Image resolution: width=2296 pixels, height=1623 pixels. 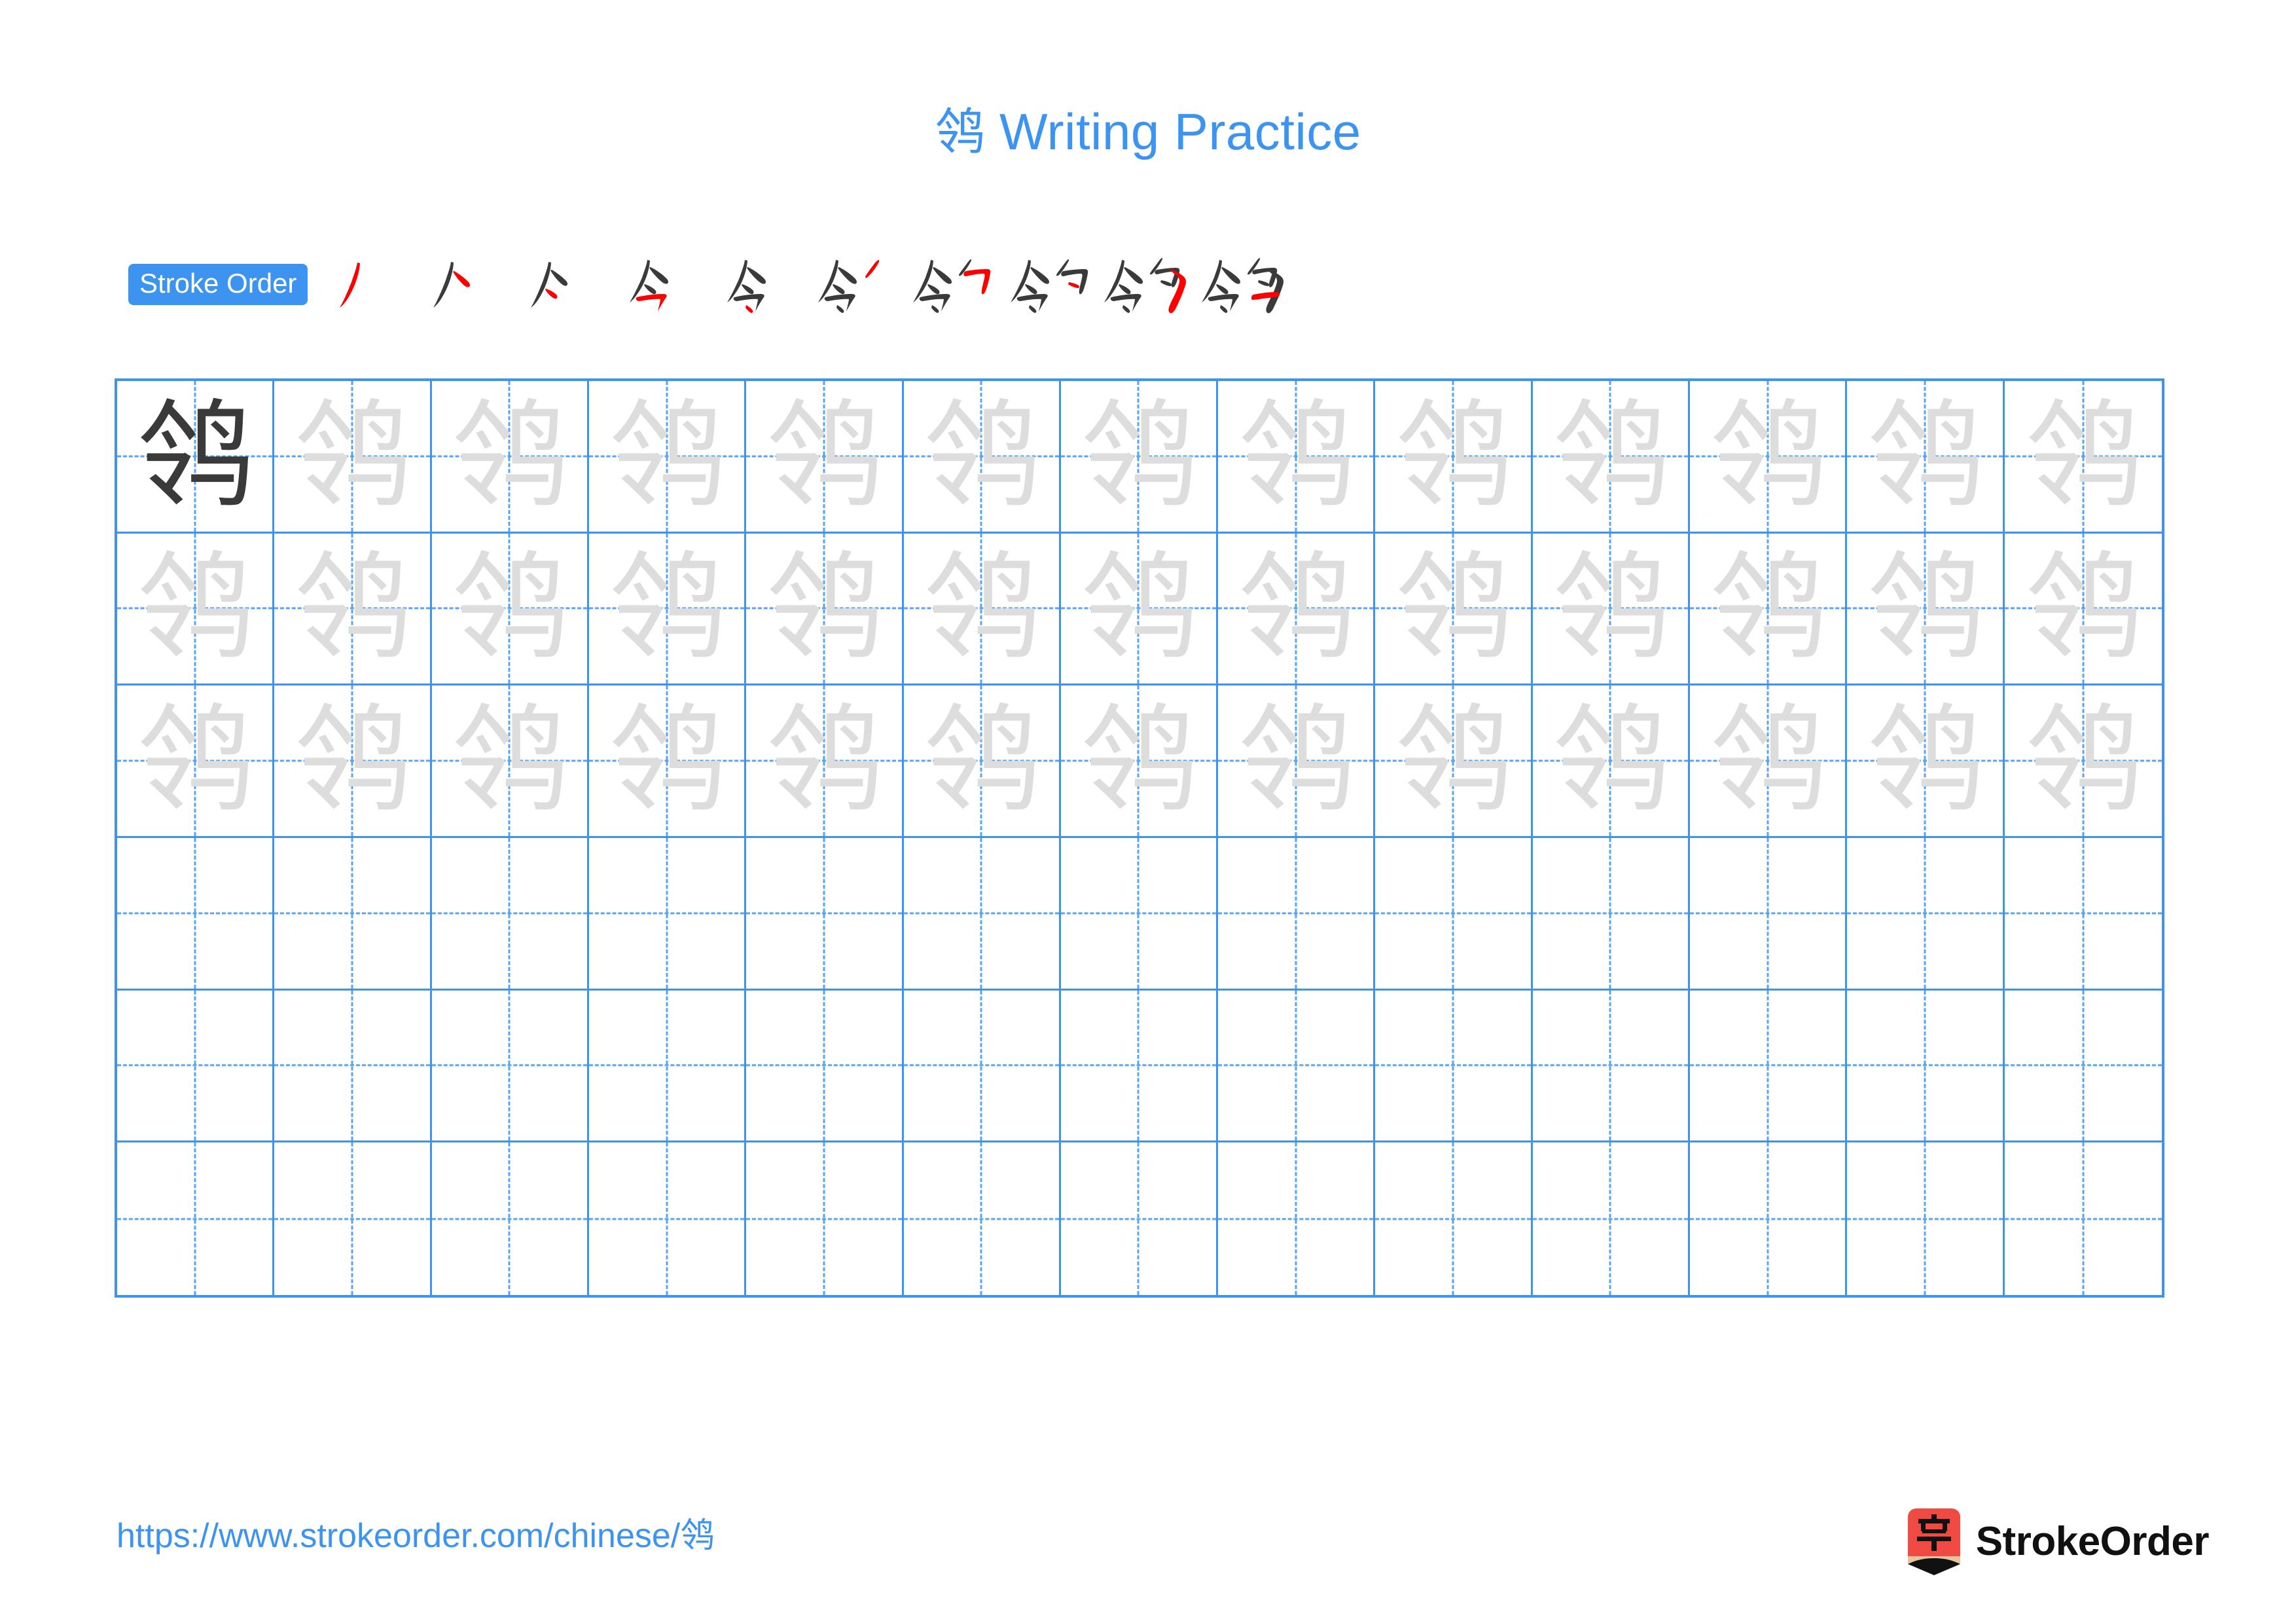 What do you see at coordinates (659, 284) in the screenshot?
I see `stroke-step` at bounding box center [659, 284].